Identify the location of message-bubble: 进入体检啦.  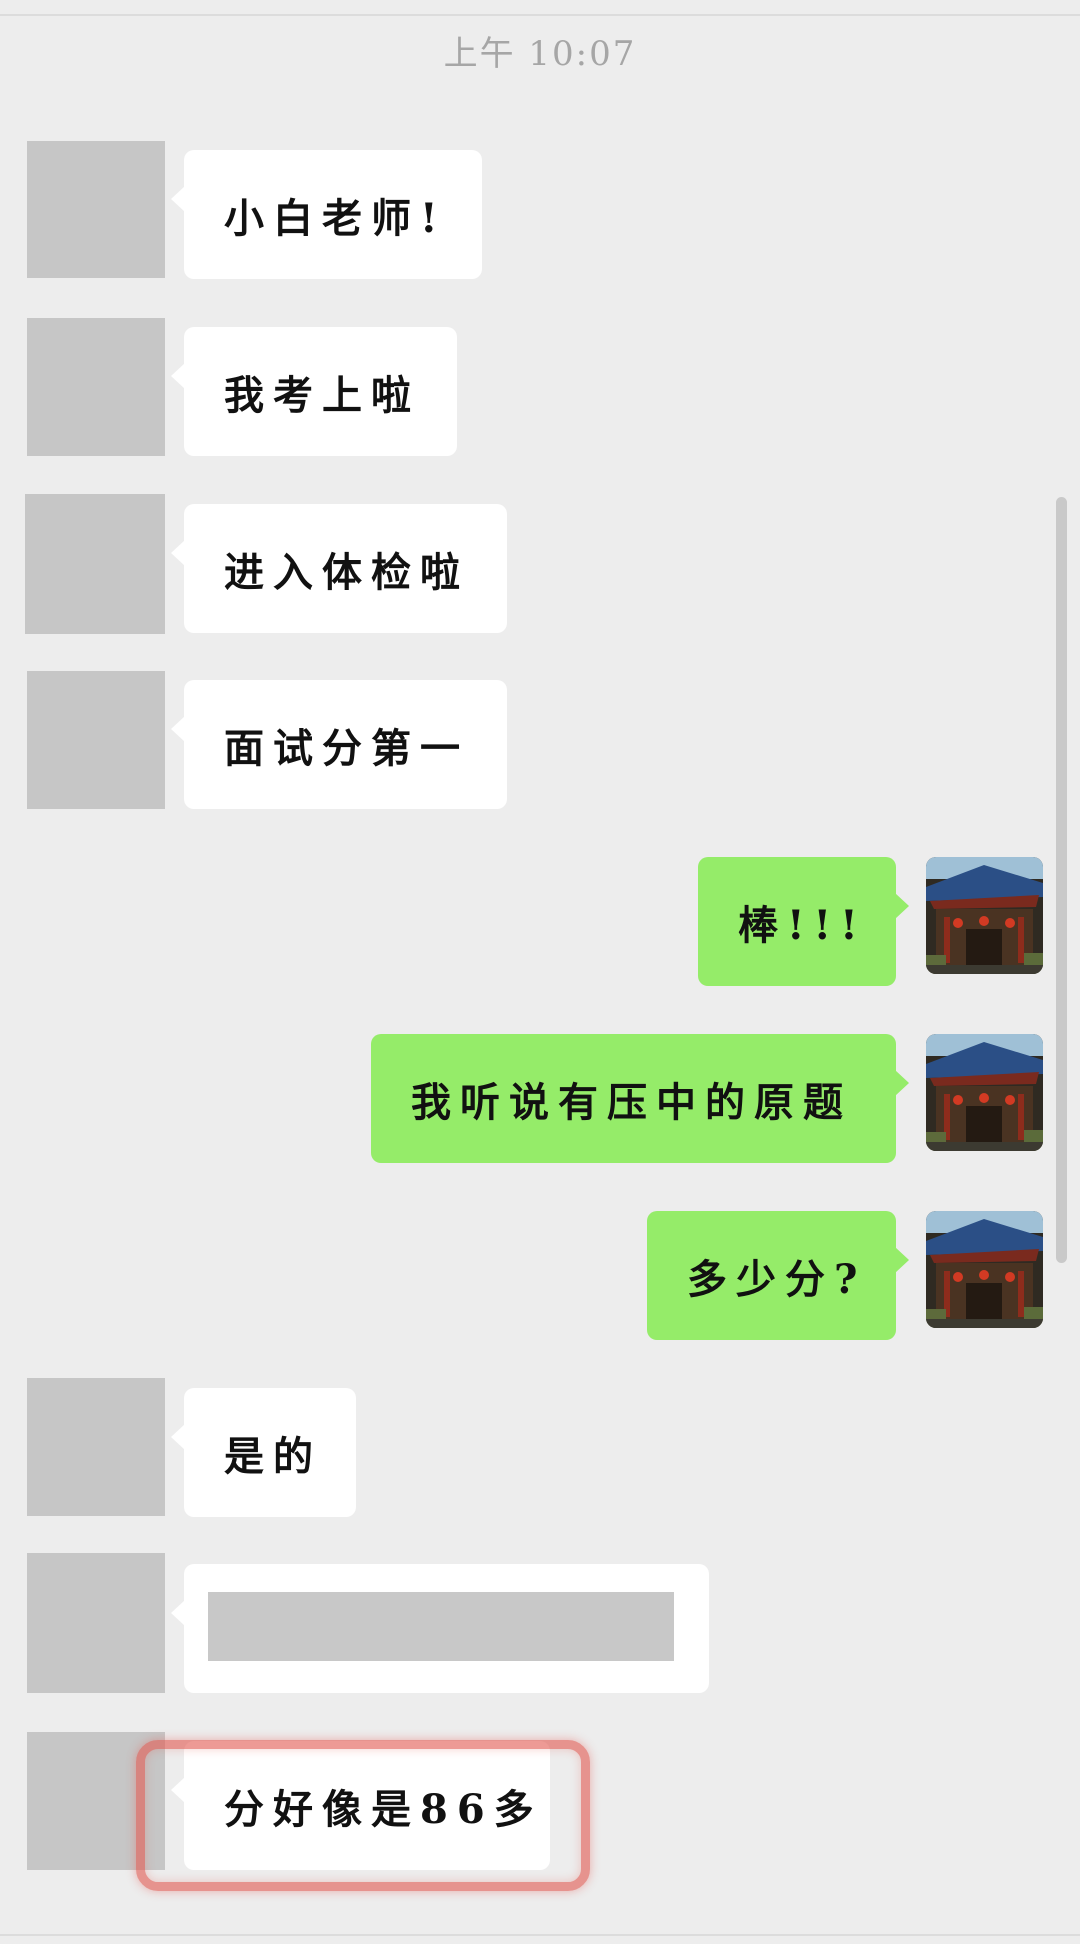
(339, 568).